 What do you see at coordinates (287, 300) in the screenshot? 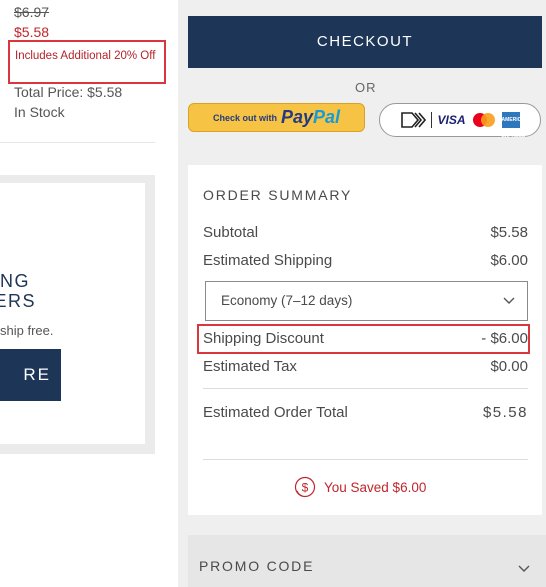
I see `shipping-method-value: Economy (7–12 days)` at bounding box center [287, 300].